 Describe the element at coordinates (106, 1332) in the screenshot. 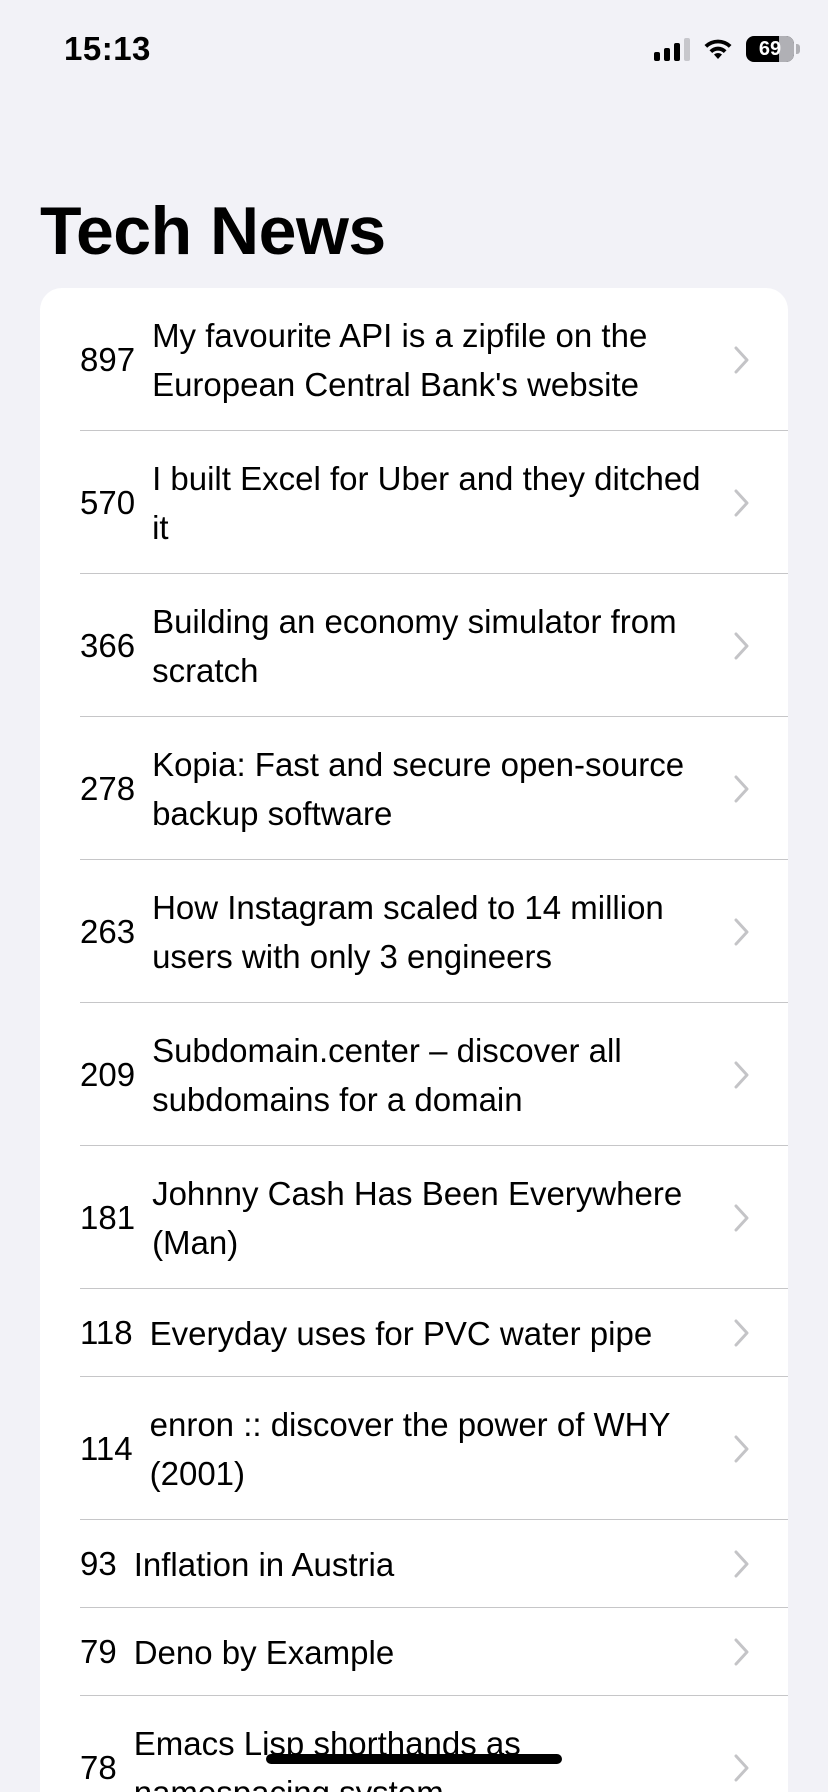

I see `story-score: 118` at that location.